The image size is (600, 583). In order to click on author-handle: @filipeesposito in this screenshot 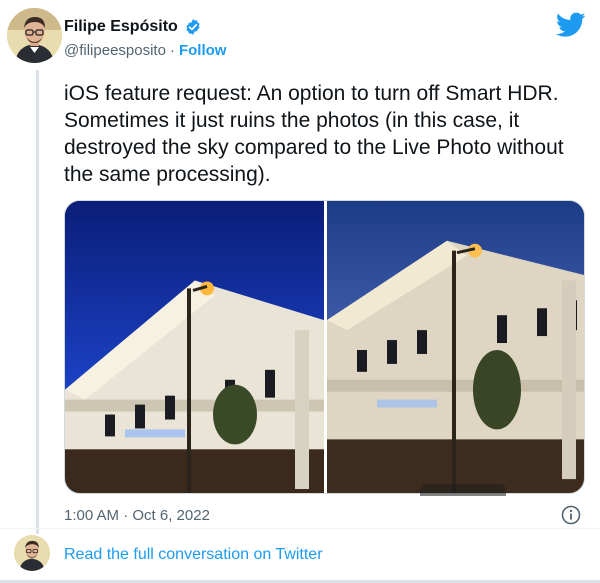, I will do `click(115, 50)`.